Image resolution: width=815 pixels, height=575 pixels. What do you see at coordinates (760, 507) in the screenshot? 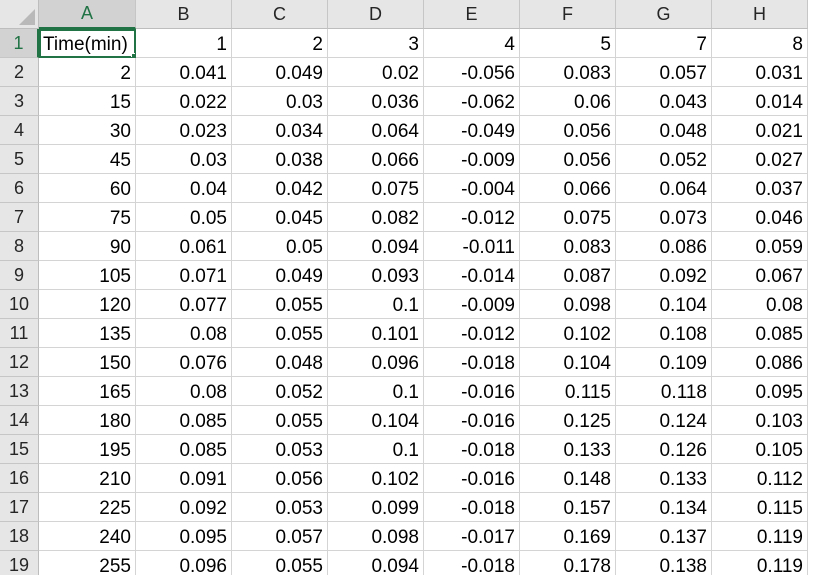
I see `cell-H17: 0.115` at bounding box center [760, 507].